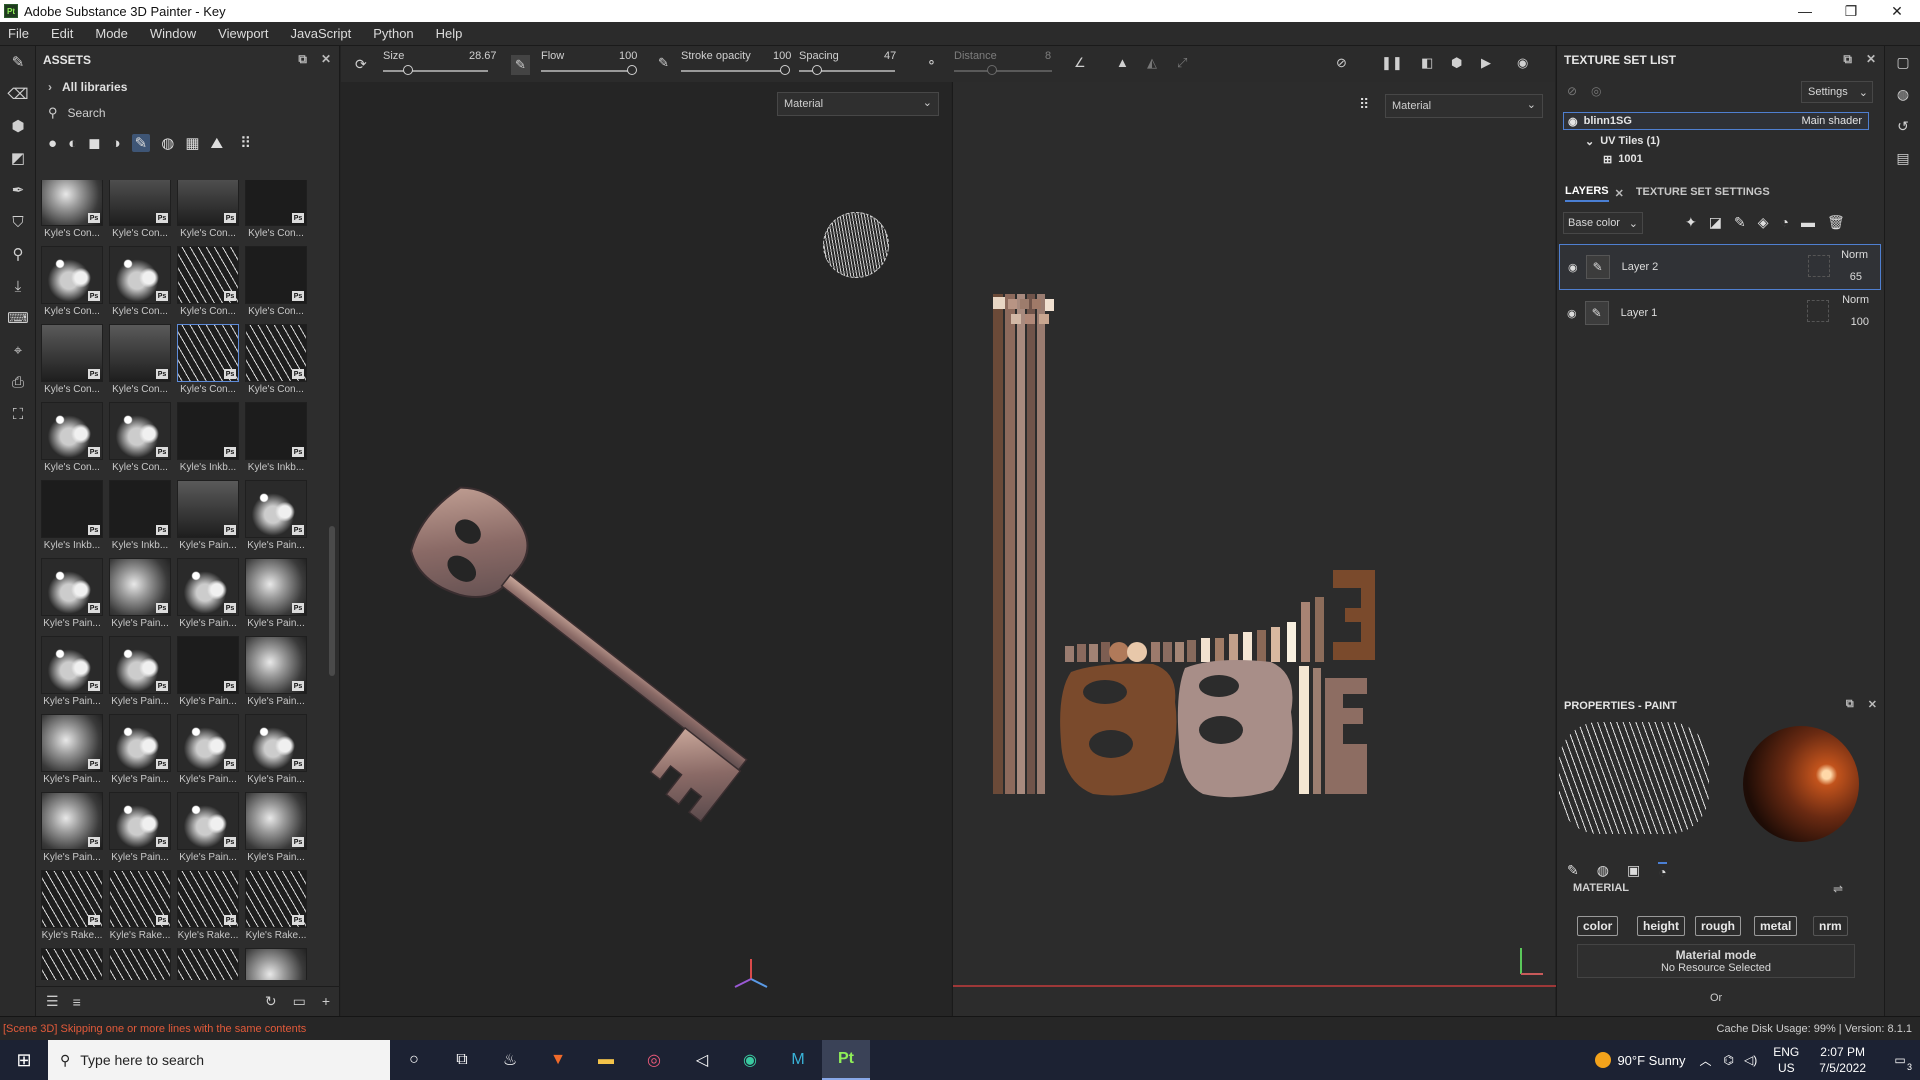  What do you see at coordinates (462, 1060) in the screenshot?
I see `task-view-icon: ⧉` at bounding box center [462, 1060].